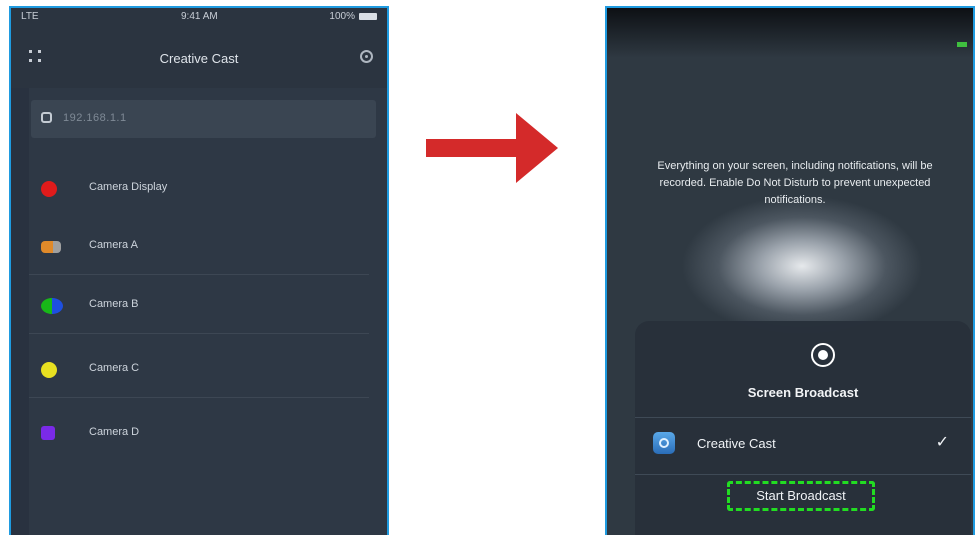 This screenshot has width=976, height=535. What do you see at coordinates (801, 496) in the screenshot?
I see `start-broadcast-button: Start Broadcast` at bounding box center [801, 496].